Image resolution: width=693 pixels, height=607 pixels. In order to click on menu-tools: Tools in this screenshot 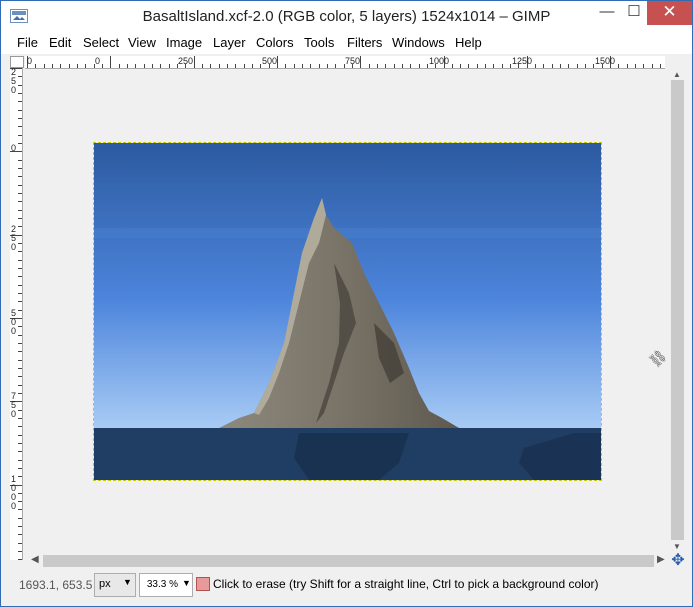, I will do `click(319, 42)`.